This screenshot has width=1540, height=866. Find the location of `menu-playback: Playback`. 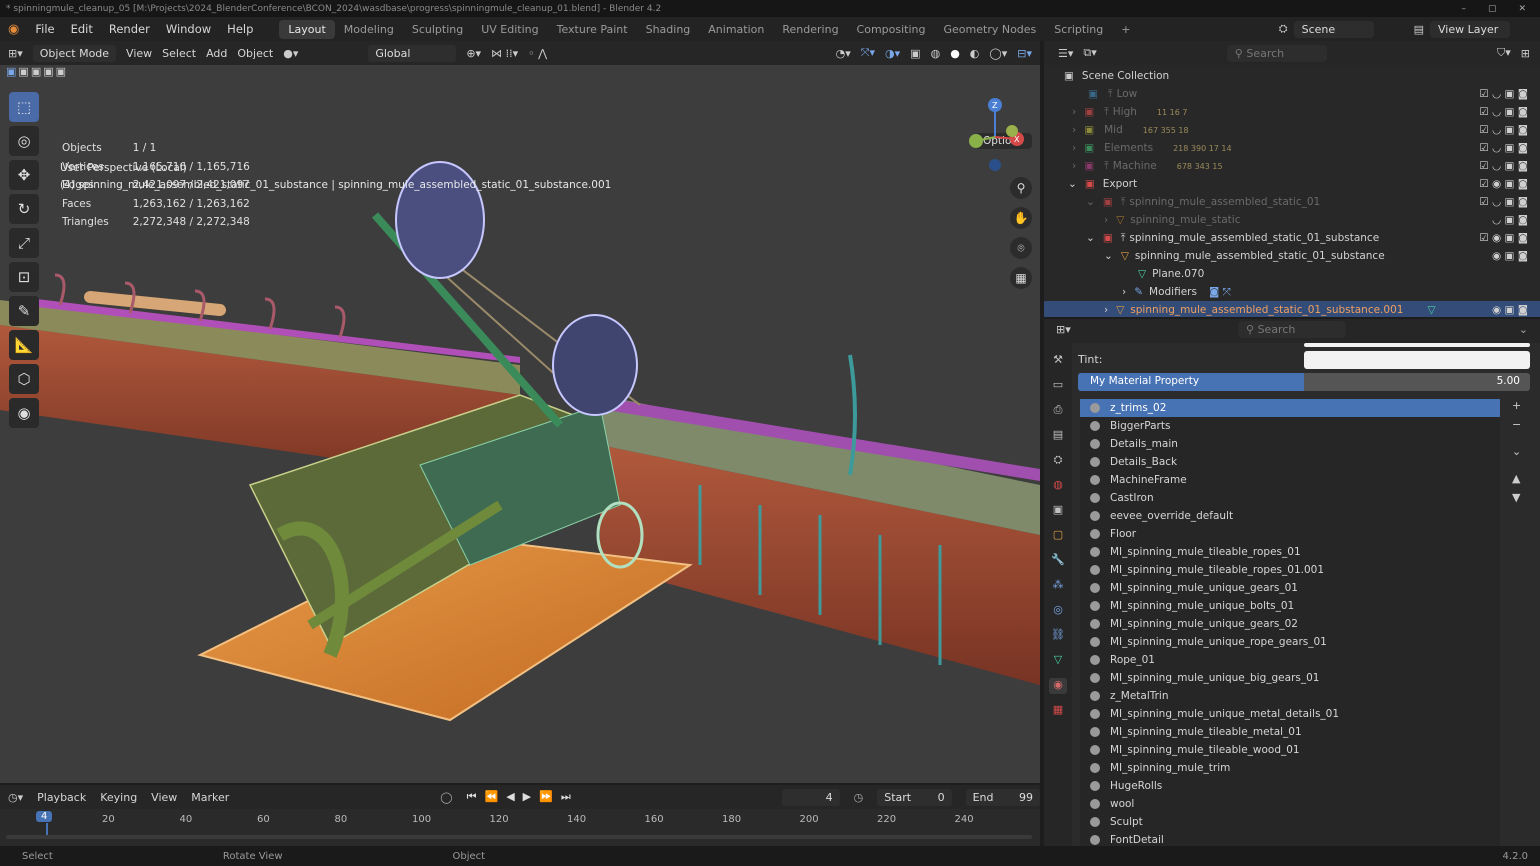

menu-playback: Playback is located at coordinates (61, 797).